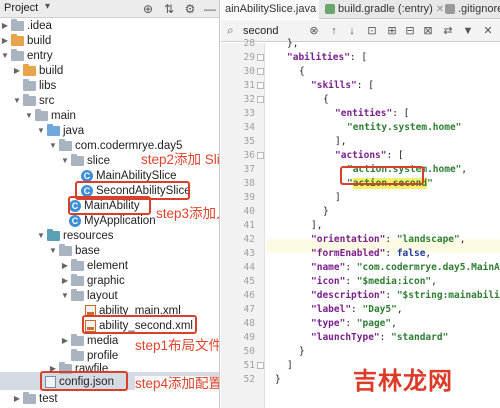 This screenshot has height=408, width=500. Describe the element at coordinates (249, 323) in the screenshot. I see `line-number: 48` at that location.